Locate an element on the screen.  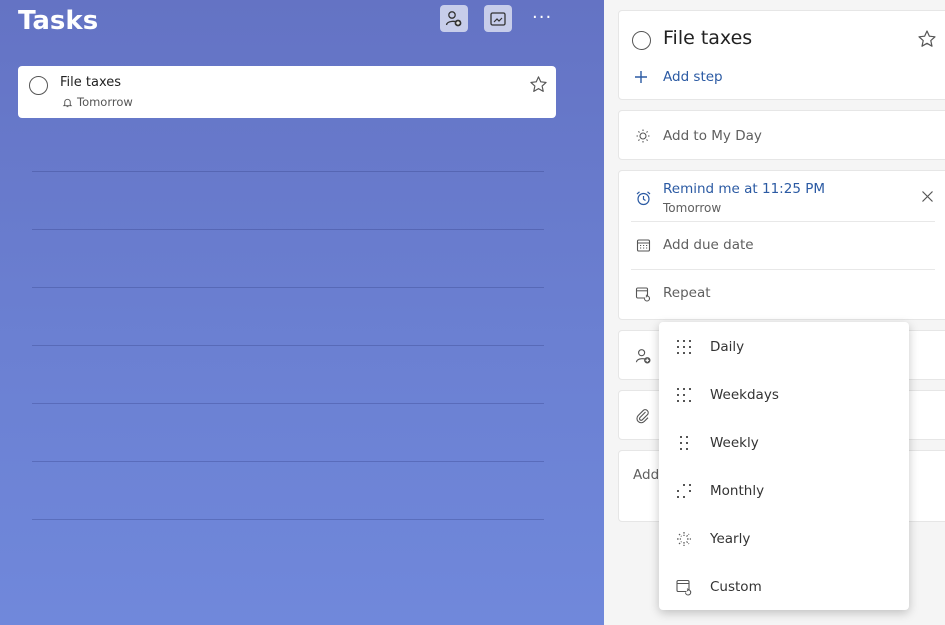
task-title-card: File taxes Add step is located at coordinates (781, 55).